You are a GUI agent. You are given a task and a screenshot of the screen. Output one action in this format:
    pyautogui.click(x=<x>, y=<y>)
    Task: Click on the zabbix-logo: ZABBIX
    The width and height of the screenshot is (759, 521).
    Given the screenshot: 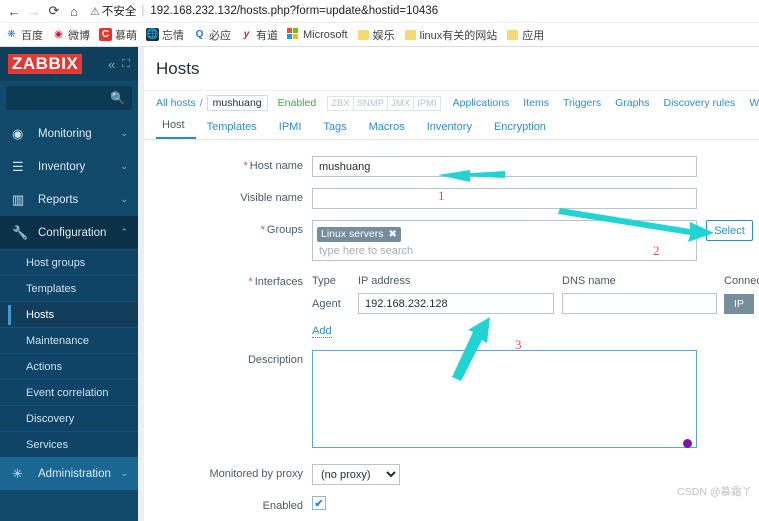 What is the action you would take?
    pyautogui.click(x=45, y=64)
    